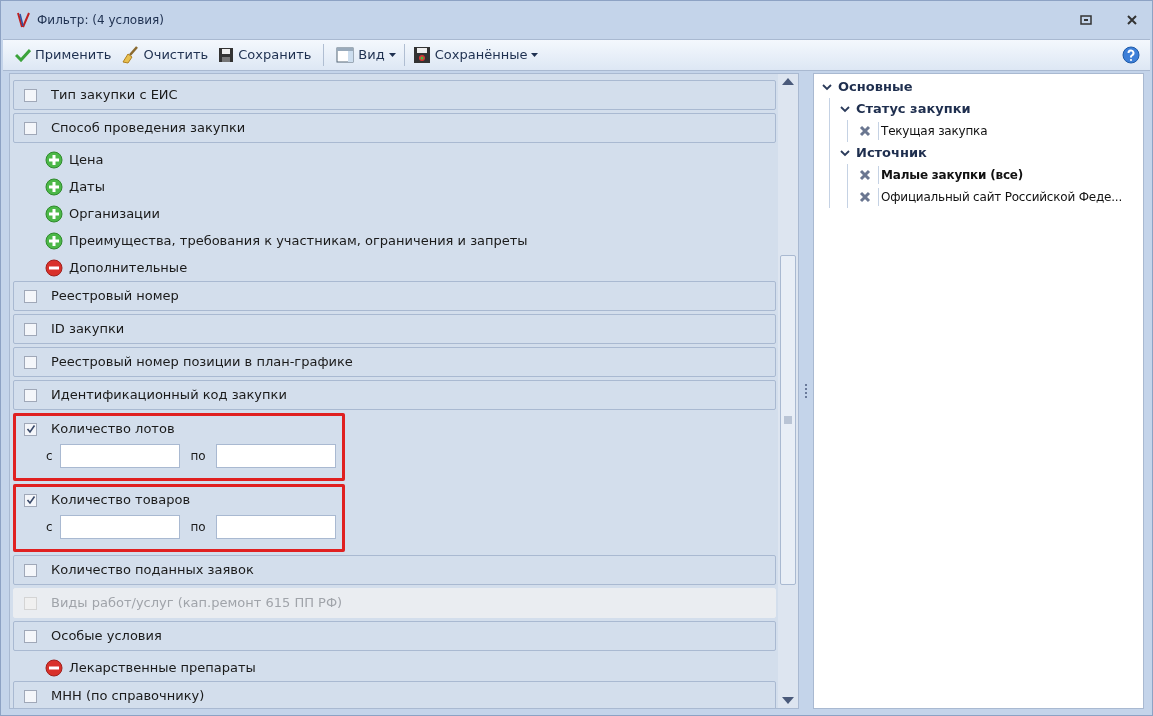 The width and height of the screenshot is (1153, 716). I want to click on filter-label: Виды работ/услуг (кап.ремонт 615 ПП РФ), so click(197, 603).